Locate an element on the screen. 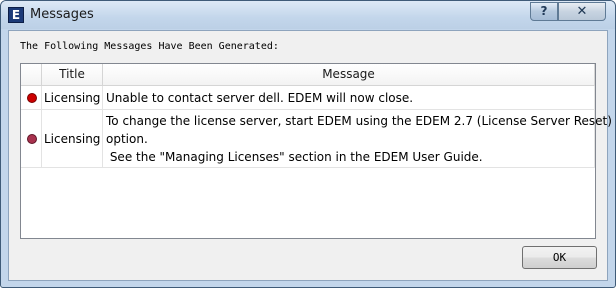 The height and width of the screenshot is (288, 616). column-header-icon is located at coordinates (31, 75).